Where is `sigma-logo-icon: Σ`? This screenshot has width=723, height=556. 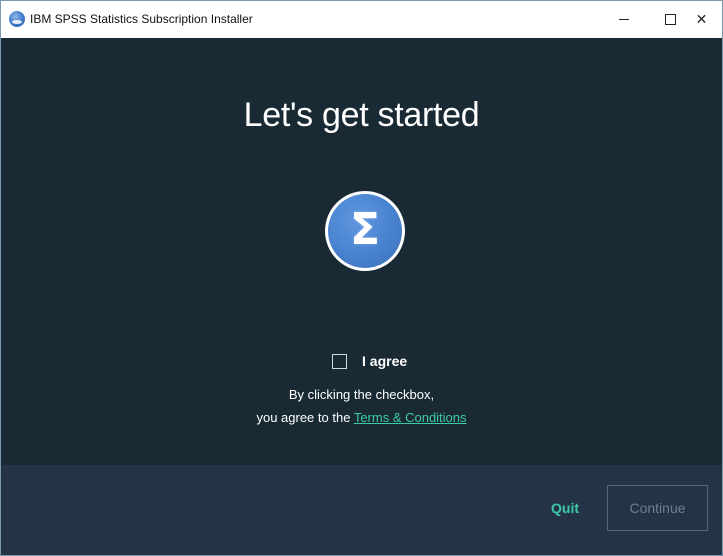
sigma-logo-icon: Σ is located at coordinates (365, 229).